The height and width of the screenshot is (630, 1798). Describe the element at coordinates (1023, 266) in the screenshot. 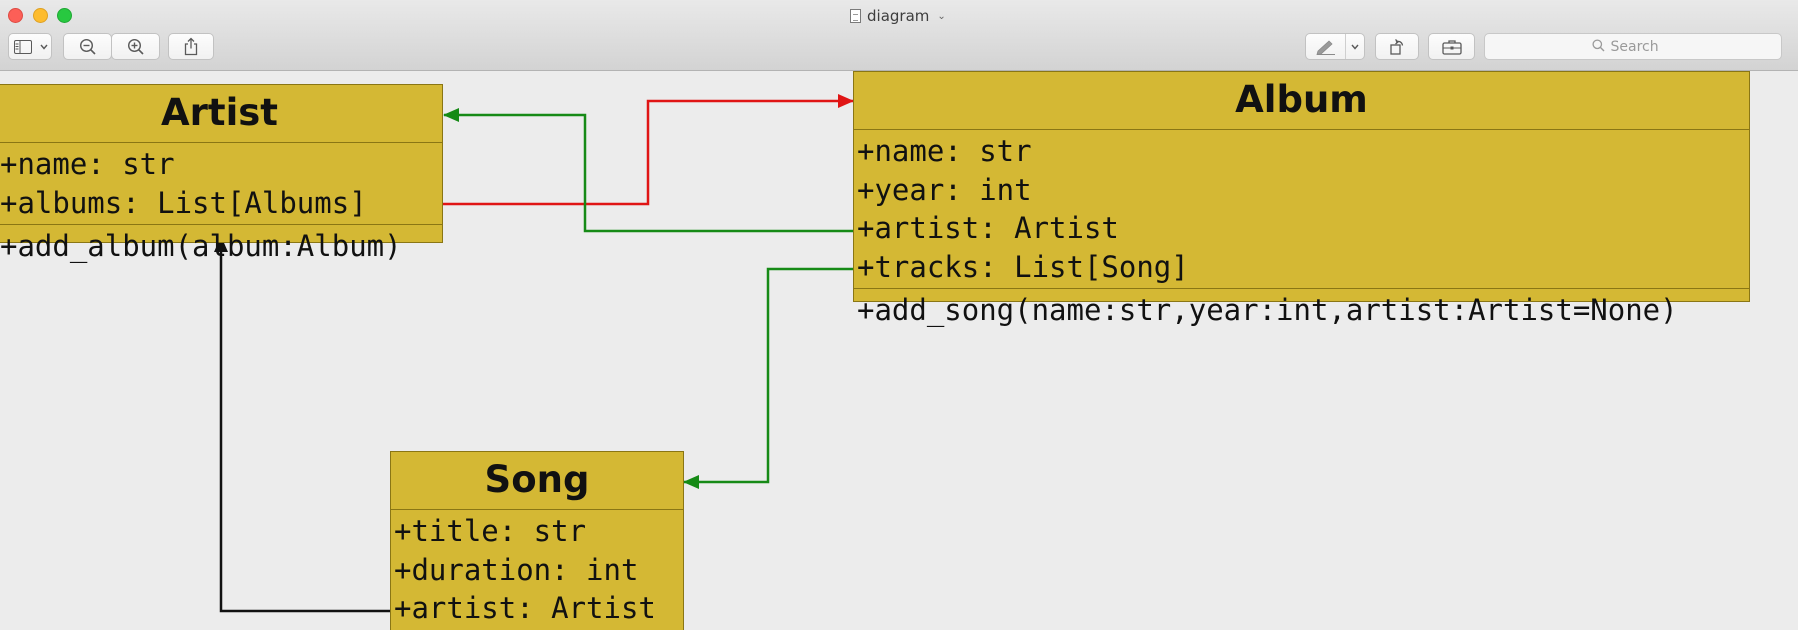

I see `attribute-row: +tracks: List[Song]` at that location.